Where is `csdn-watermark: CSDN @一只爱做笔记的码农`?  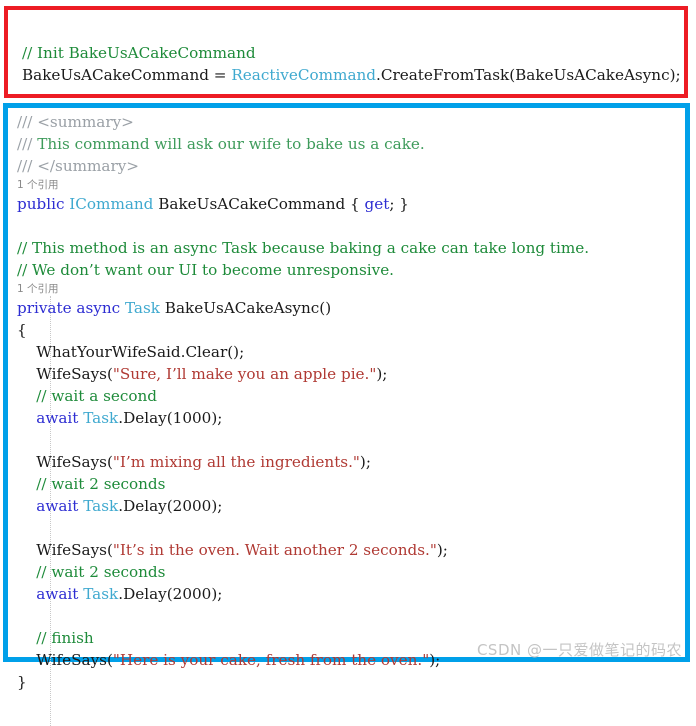
csdn-watermark: CSDN @一只爱做笔记的码农 is located at coordinates (579, 650).